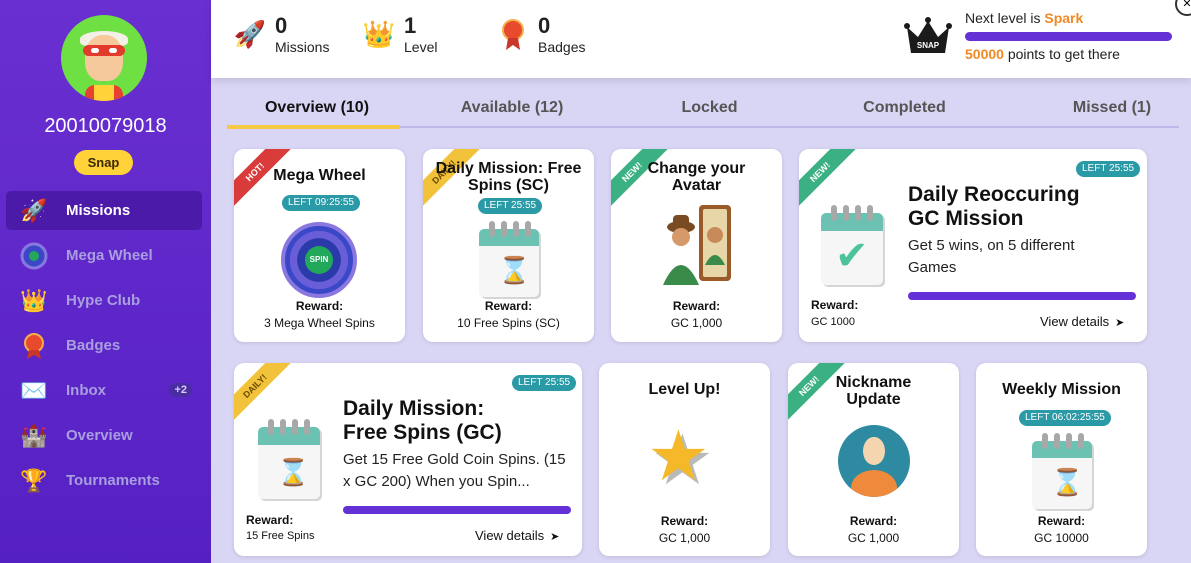  Describe the element at coordinates (98, 210) in the screenshot. I see `sidebar-item-label: Missions` at that location.